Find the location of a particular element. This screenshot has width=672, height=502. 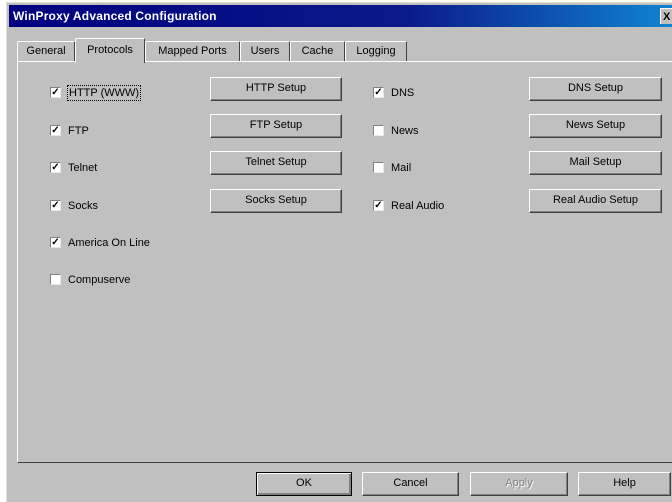

real-audio-setup-button: Real Audio Setup is located at coordinates (595, 201).